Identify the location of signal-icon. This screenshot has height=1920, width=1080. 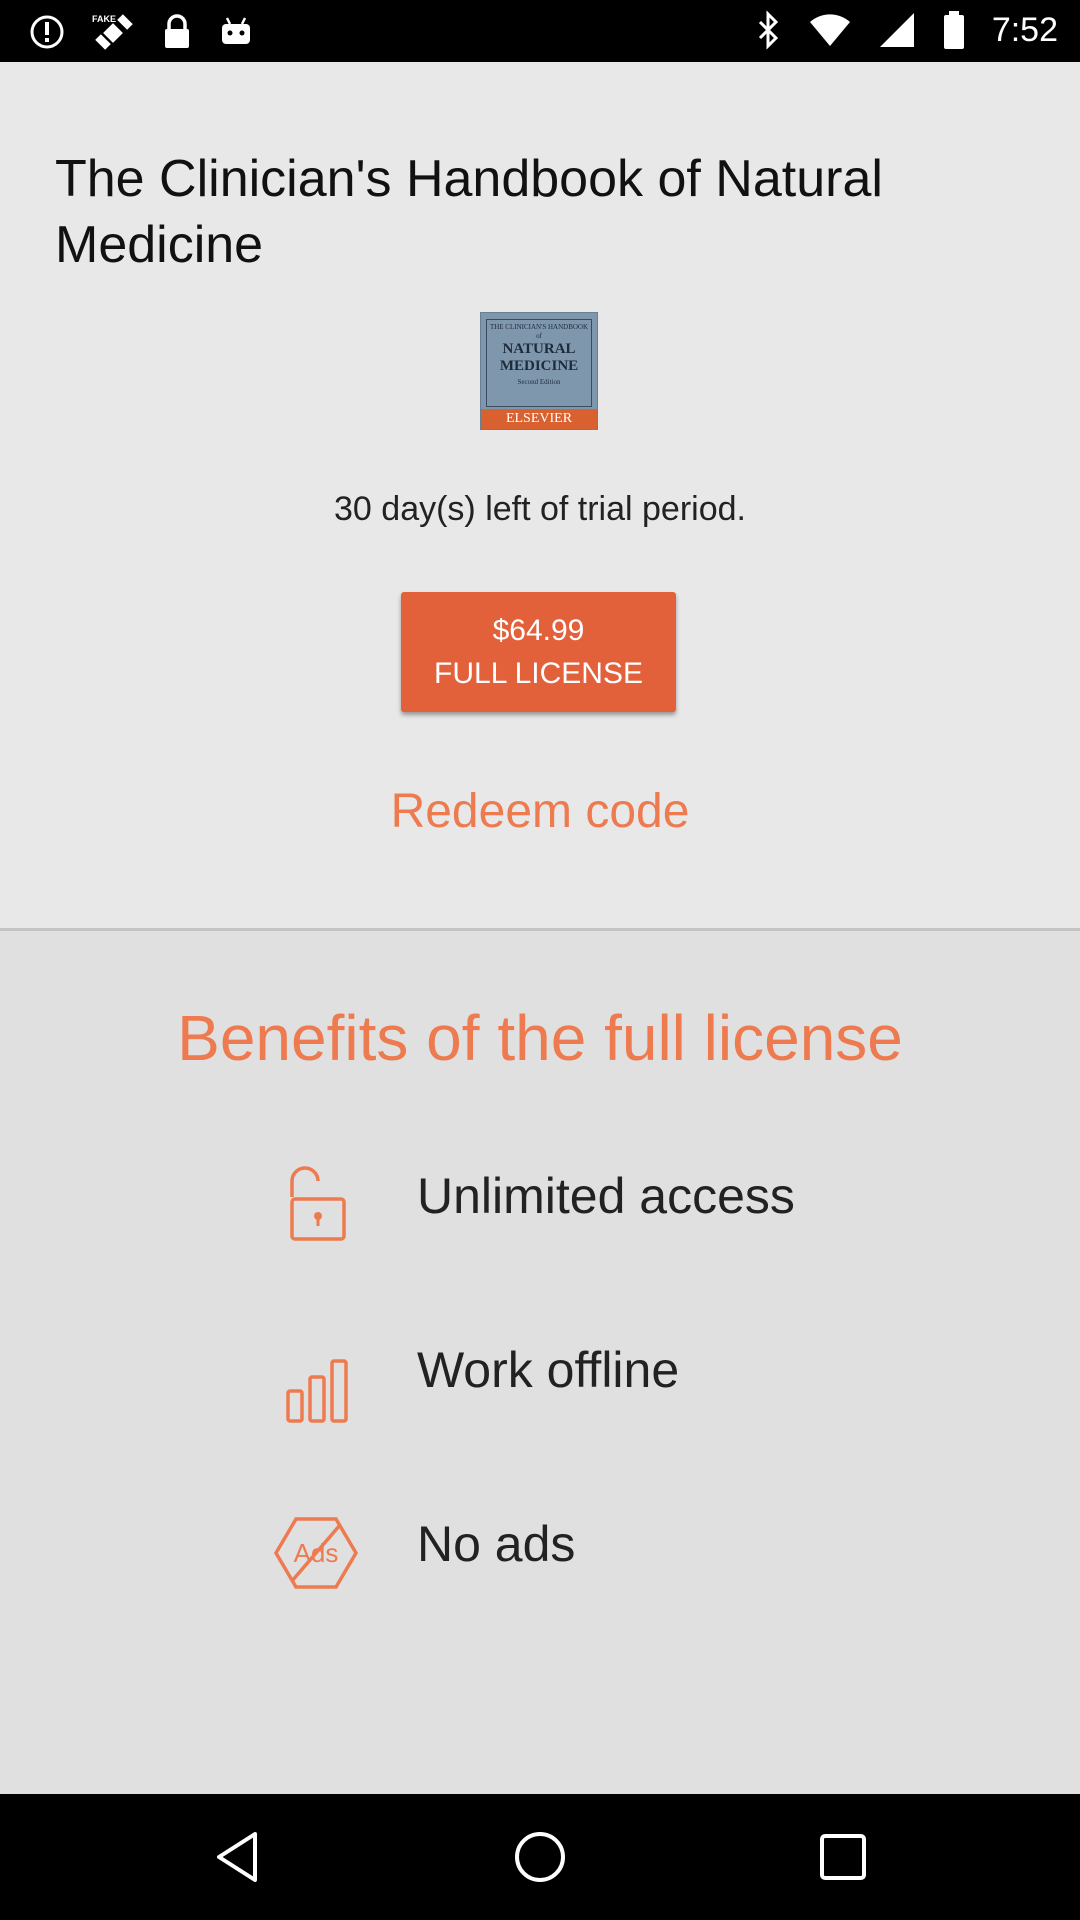
(896, 30).